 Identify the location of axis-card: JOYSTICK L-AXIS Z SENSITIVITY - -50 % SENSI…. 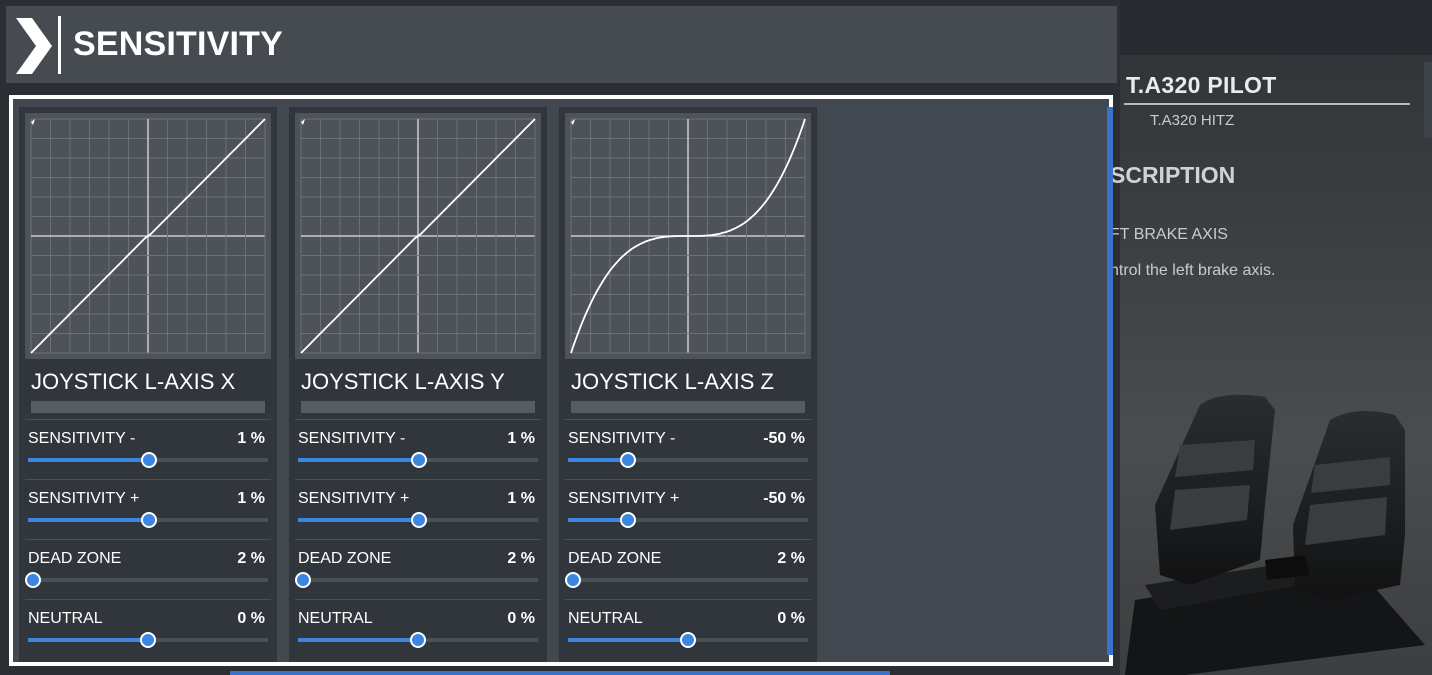
(688, 384).